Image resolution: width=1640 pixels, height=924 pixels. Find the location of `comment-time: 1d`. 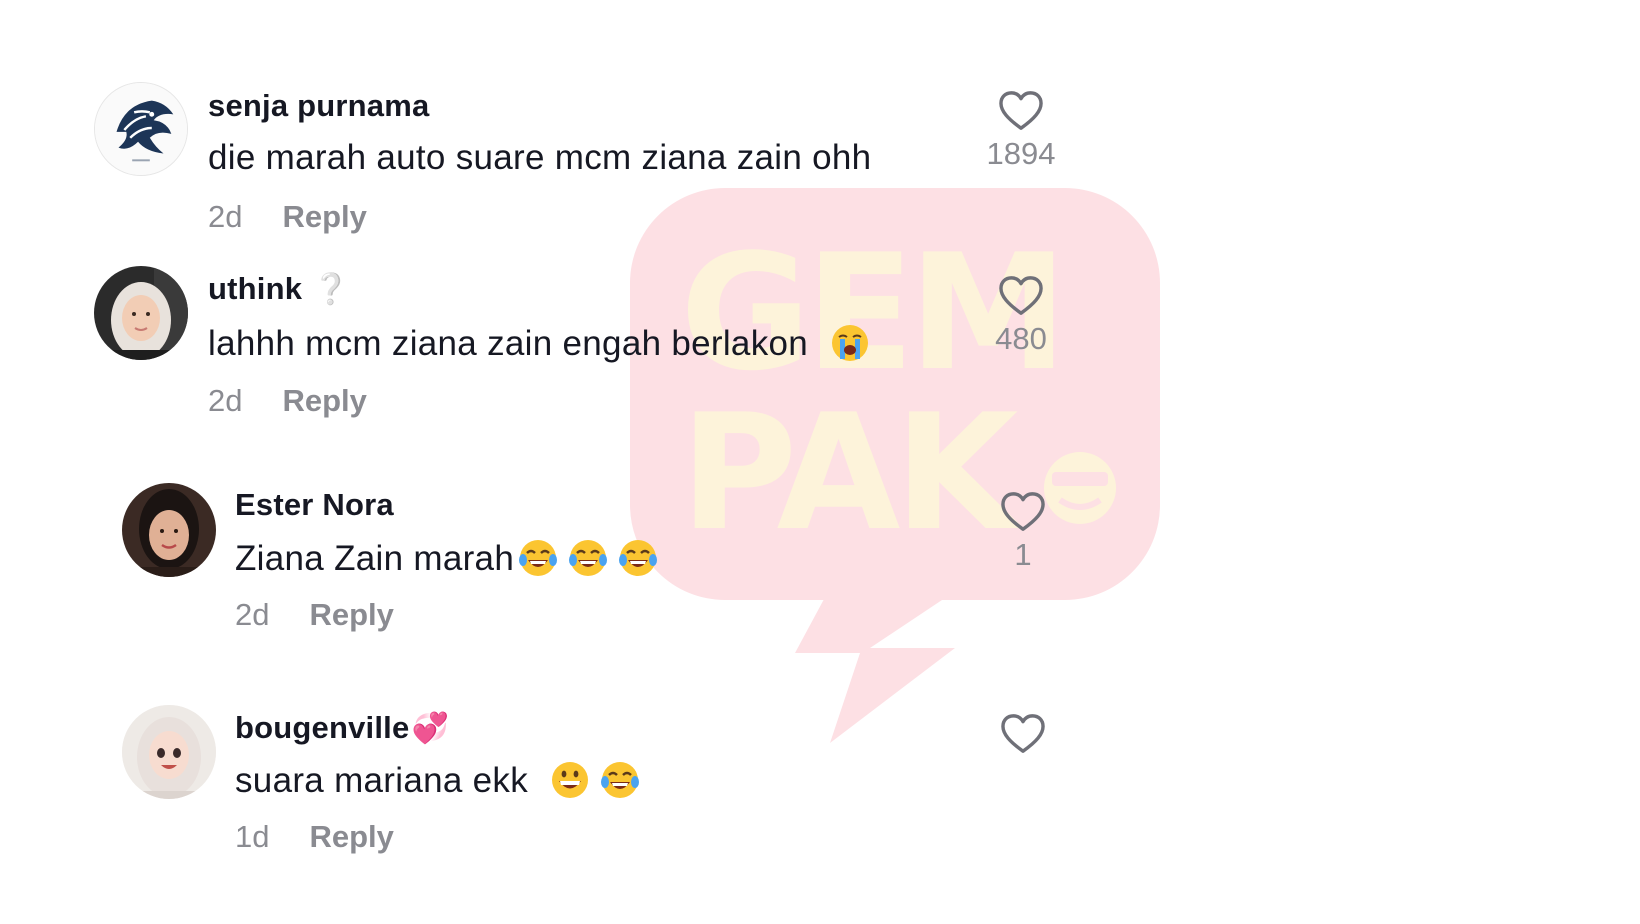

comment-time: 1d is located at coordinates (252, 836).